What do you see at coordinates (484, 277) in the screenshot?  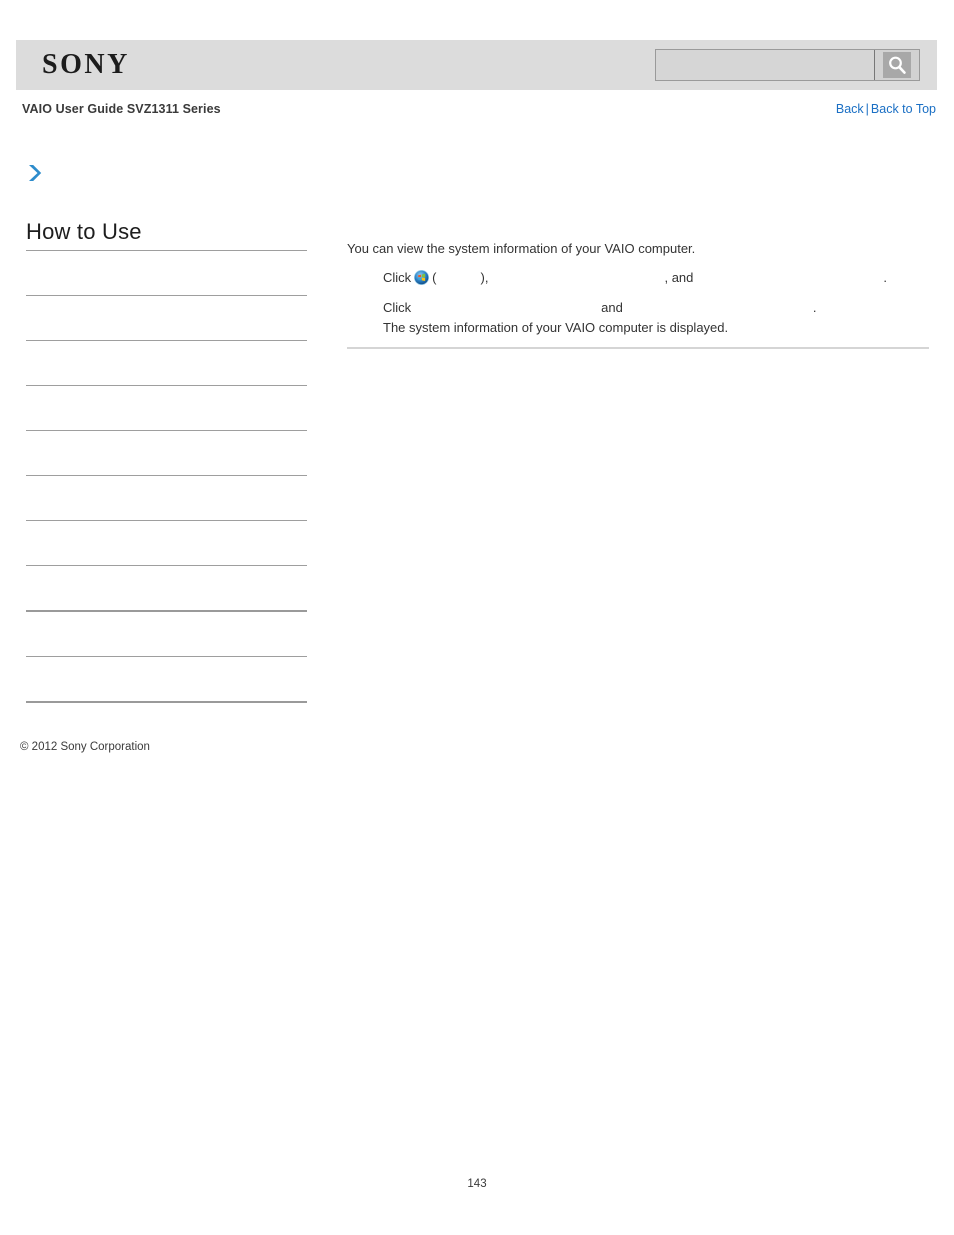 I see `step-close-paren: ),` at bounding box center [484, 277].